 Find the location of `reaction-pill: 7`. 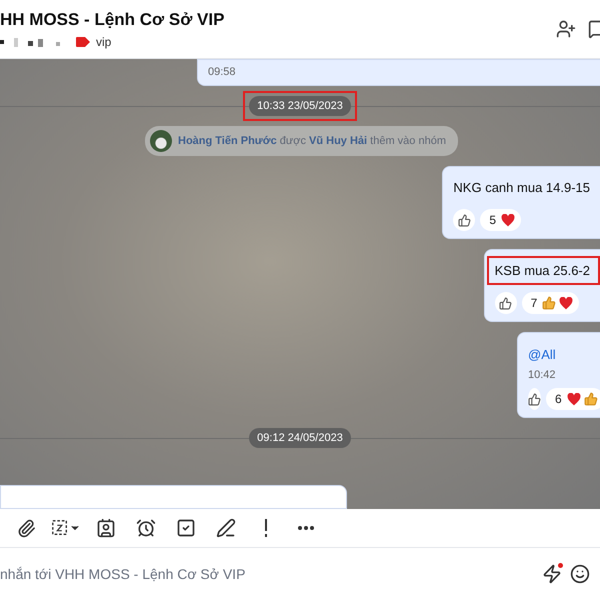

reaction-pill: 7 is located at coordinates (551, 303).